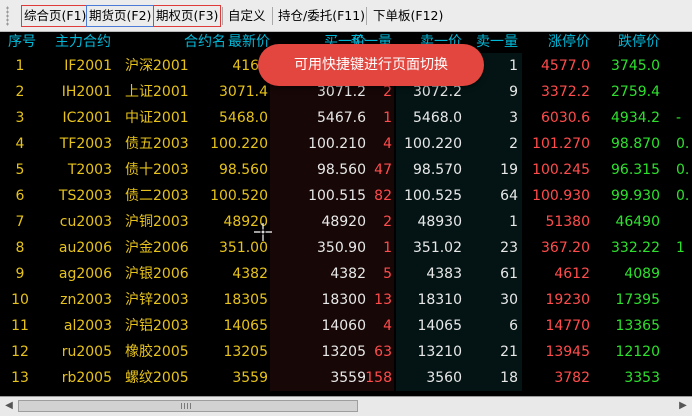 This screenshot has width=692, height=416. What do you see at coordinates (567, 352) in the screenshot?
I see `row-limit-up: 13945` at bounding box center [567, 352].